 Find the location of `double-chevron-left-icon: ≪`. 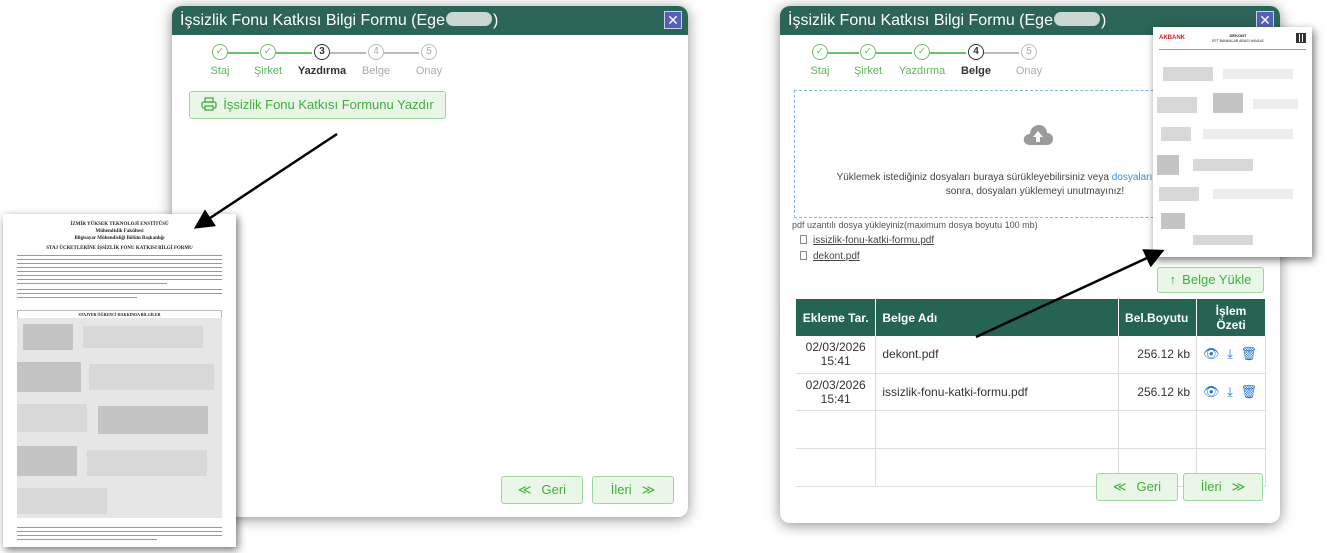

double-chevron-left-icon: ≪ is located at coordinates (1119, 486).